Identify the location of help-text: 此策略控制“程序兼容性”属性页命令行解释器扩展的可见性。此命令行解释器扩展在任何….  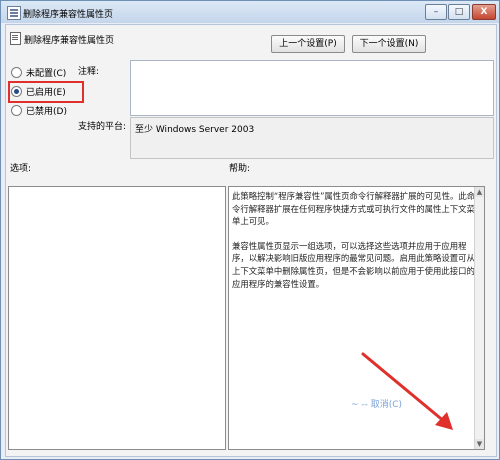
(356, 246).